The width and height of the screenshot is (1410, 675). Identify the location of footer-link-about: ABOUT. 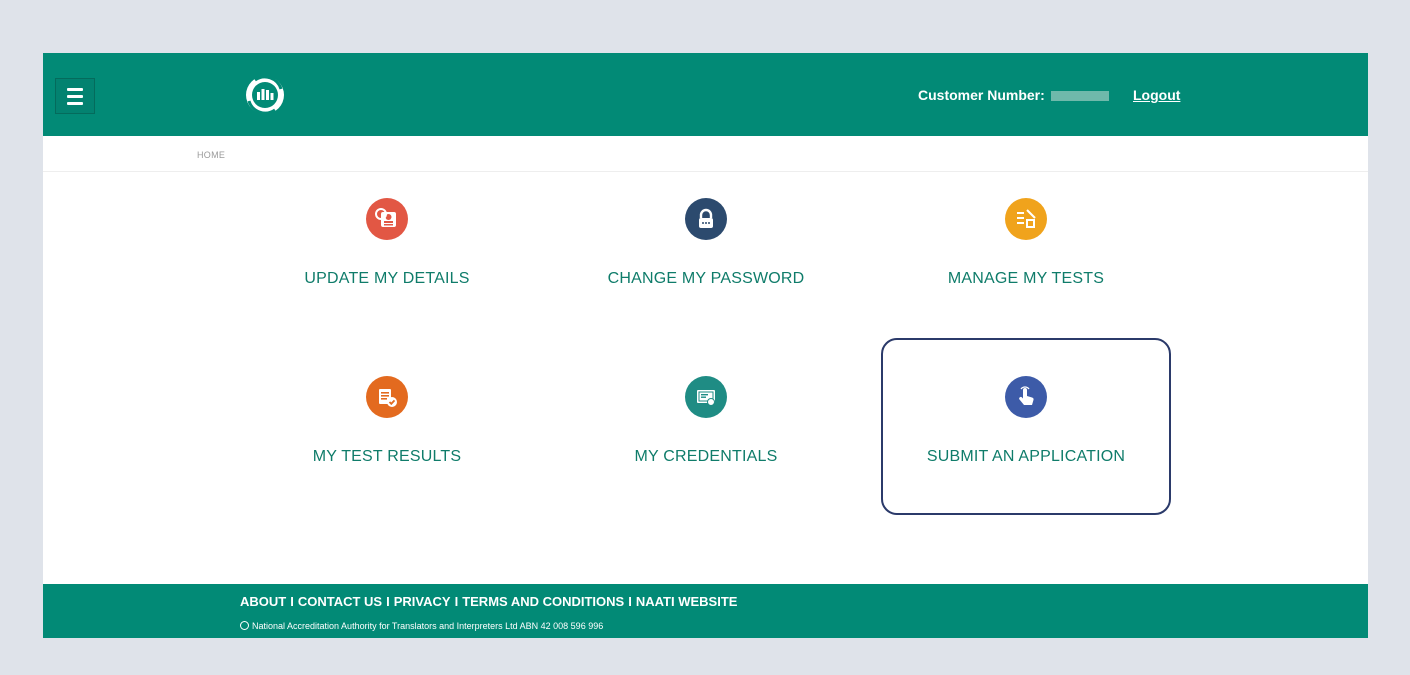
(263, 601).